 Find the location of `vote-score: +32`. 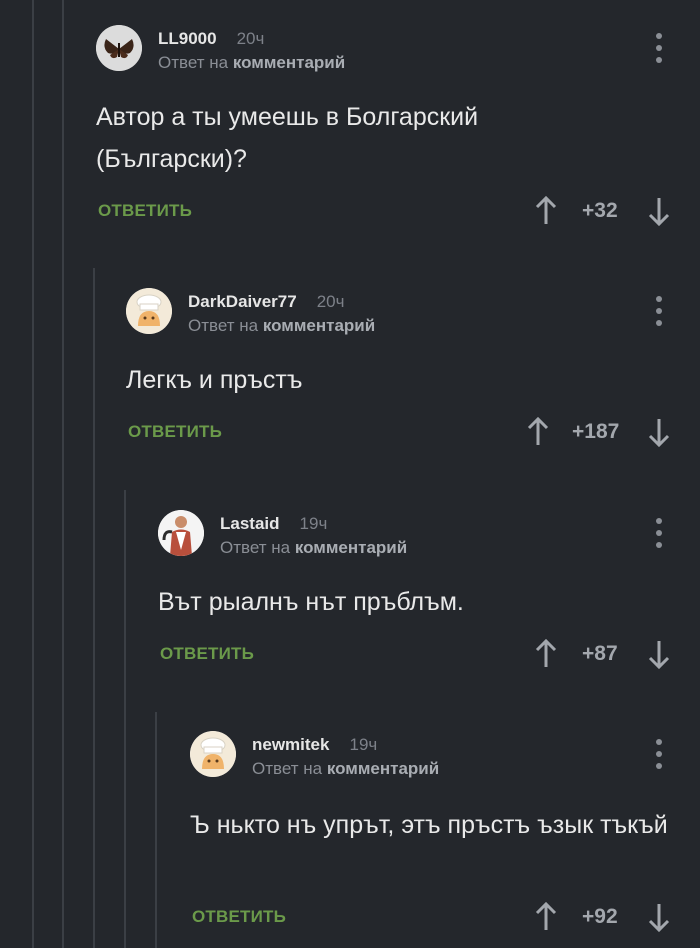

vote-score: +32 is located at coordinates (600, 210).